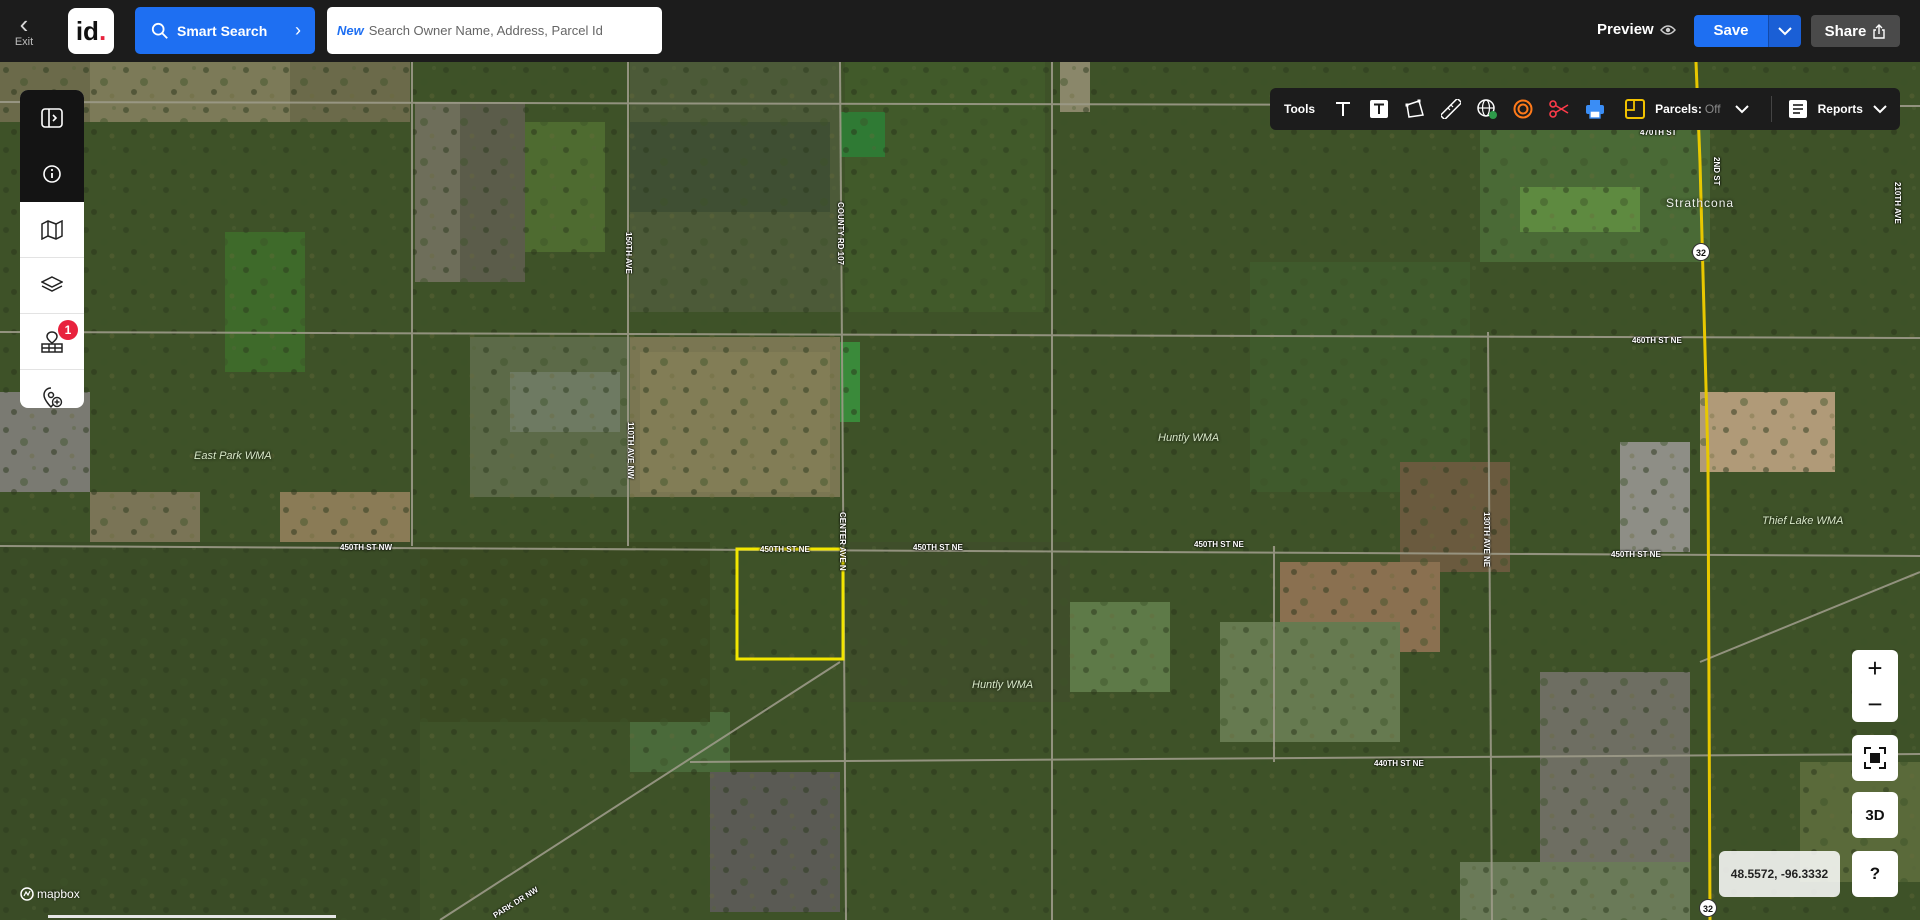  I want to click on town-label-strathcona: Strathcona, so click(1700, 203).